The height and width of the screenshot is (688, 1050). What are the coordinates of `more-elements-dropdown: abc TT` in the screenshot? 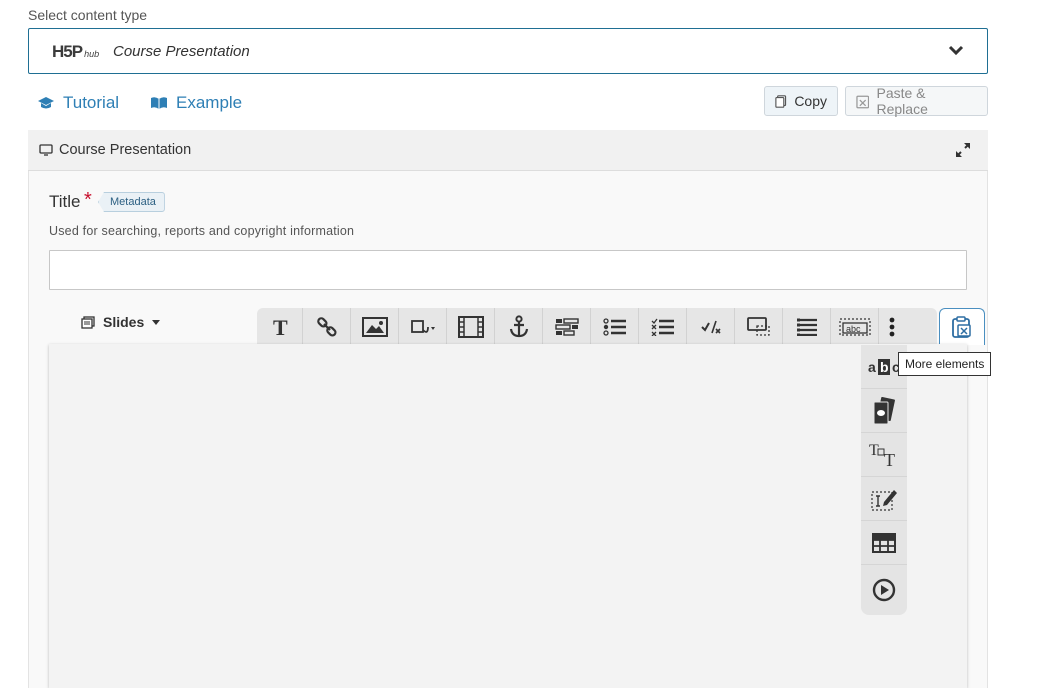 It's located at (884, 480).